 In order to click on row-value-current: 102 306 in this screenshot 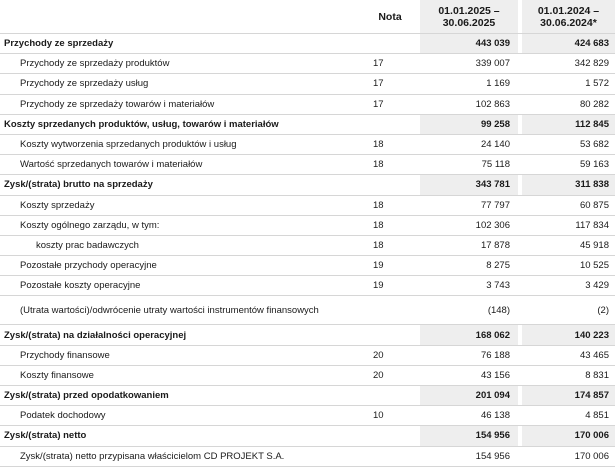, I will do `click(492, 225)`.